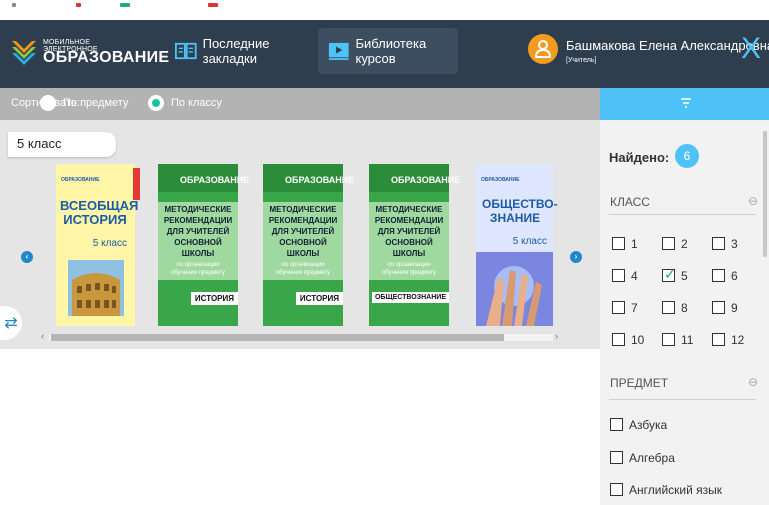  I want to click on filter-panel-scrollbar, so click(765, 194).